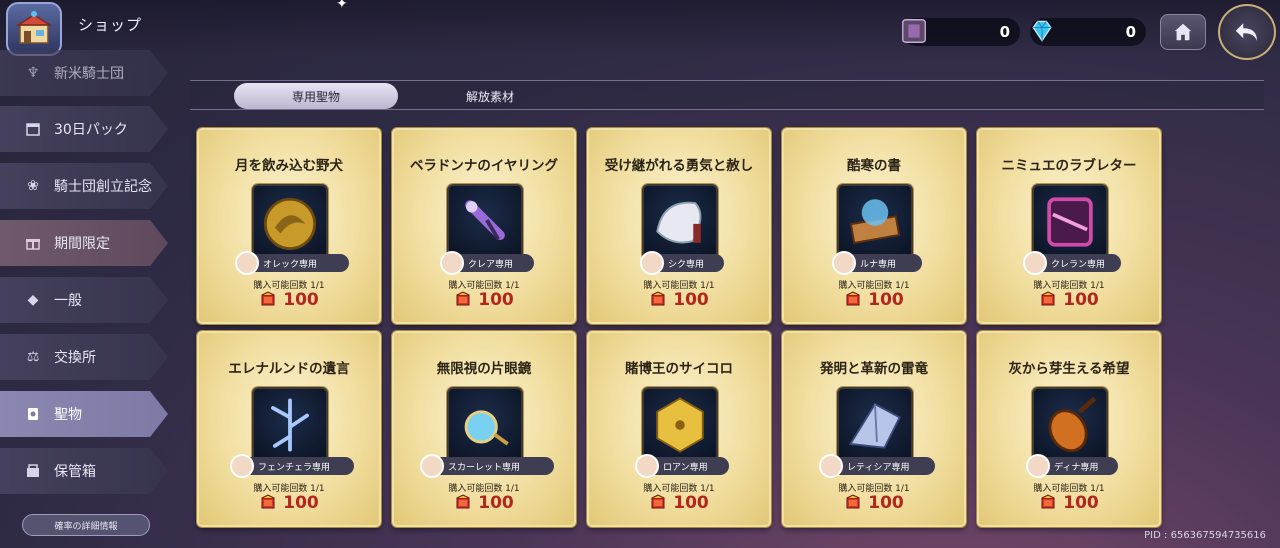 The width and height of the screenshot is (1280, 548). Describe the element at coordinates (484, 166) in the screenshot. I see `relic-name: ベラドンナのイヤリング` at that location.